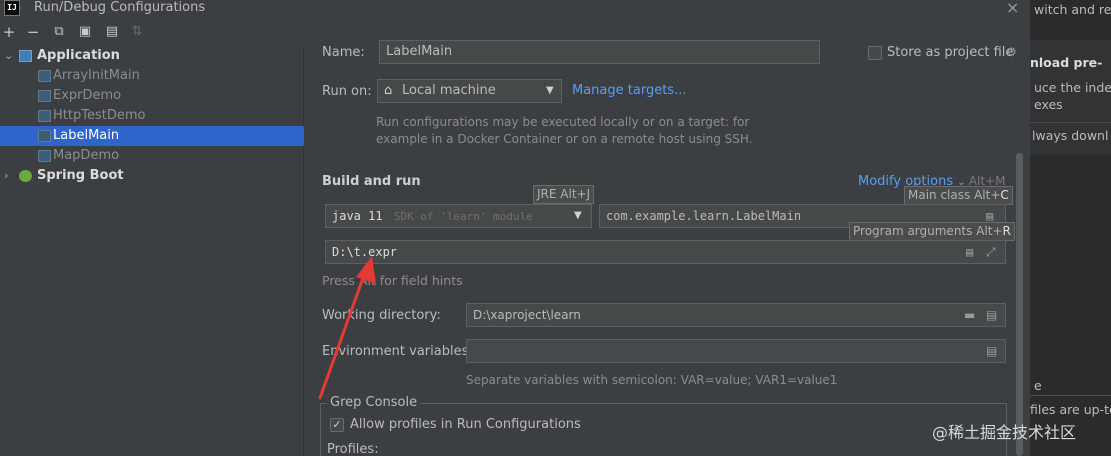 Image resolution: width=1111 pixels, height=456 pixels. Describe the element at coordinates (1072, 9) in the screenshot. I see `background-text: witch and re` at that location.